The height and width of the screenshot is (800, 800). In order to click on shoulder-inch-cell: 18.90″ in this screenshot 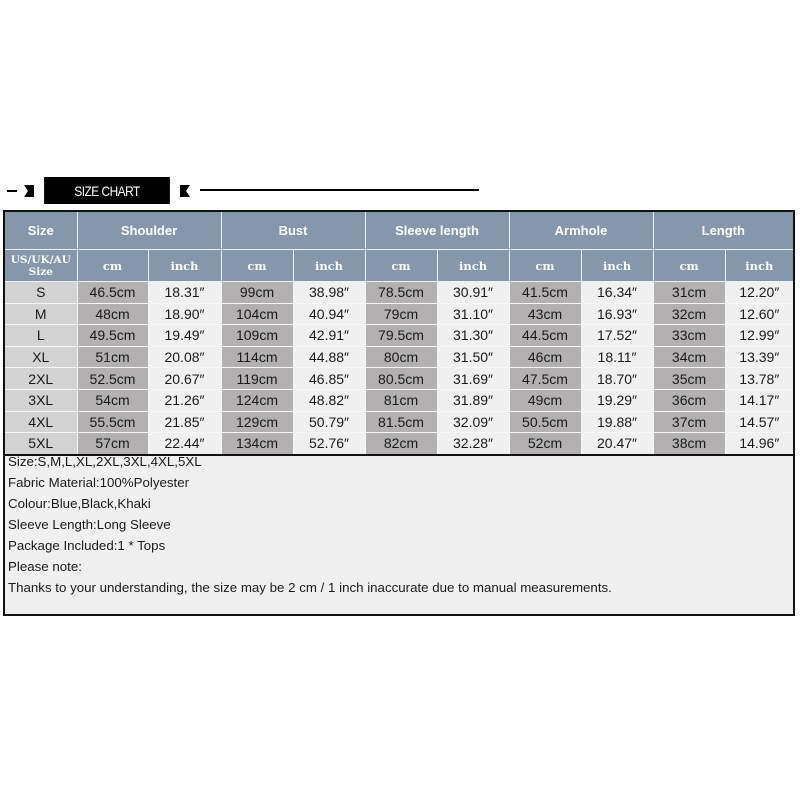, I will do `click(185, 314)`.